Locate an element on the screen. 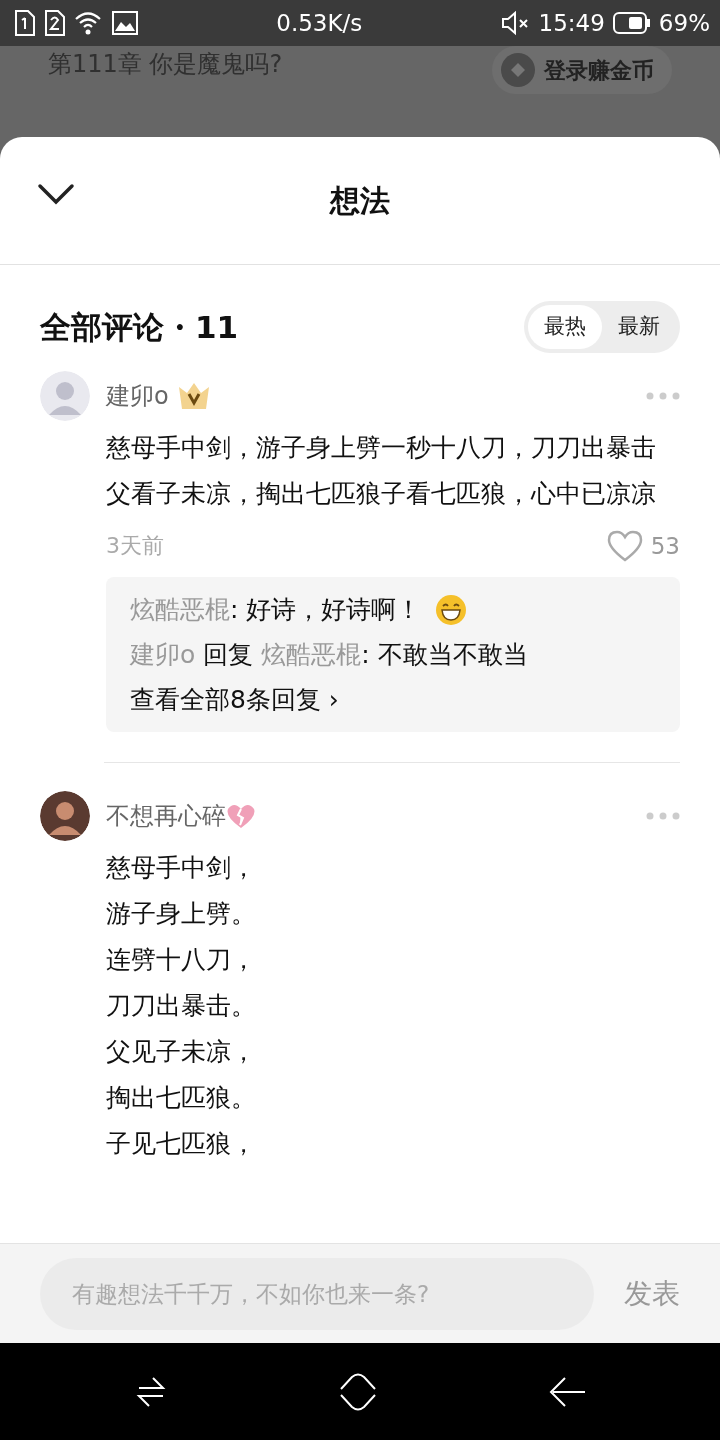 This screenshot has height=1440, width=720. comment-text: 连劈十八刀， is located at coordinates (181, 960).